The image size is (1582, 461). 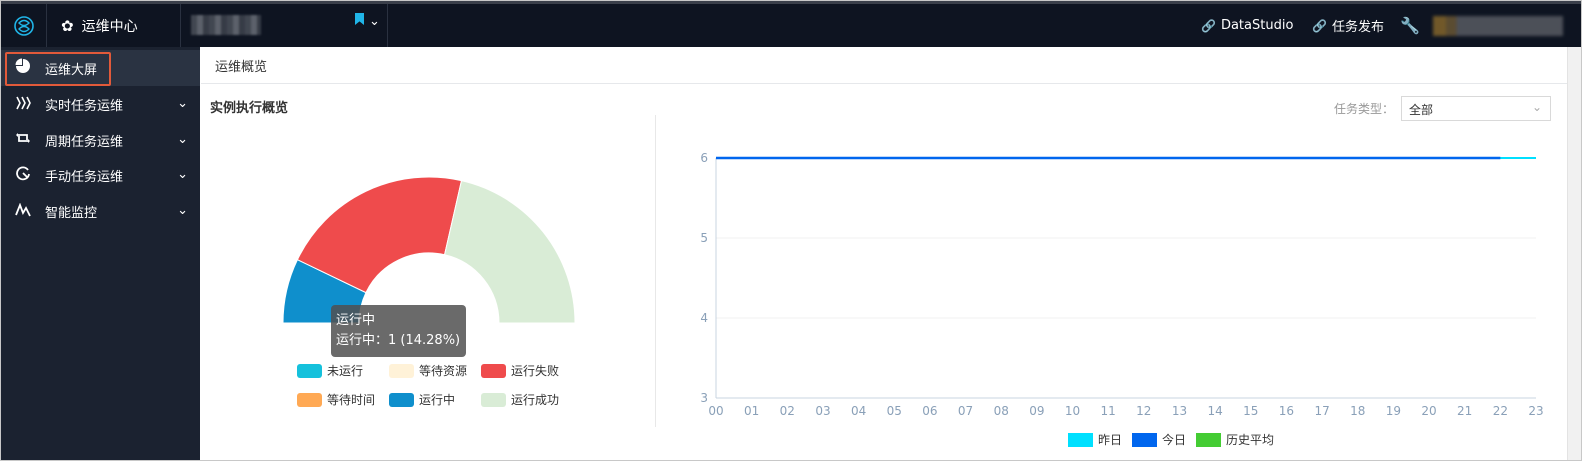 I want to click on legend-label: 运行失败, so click(x=535, y=371).